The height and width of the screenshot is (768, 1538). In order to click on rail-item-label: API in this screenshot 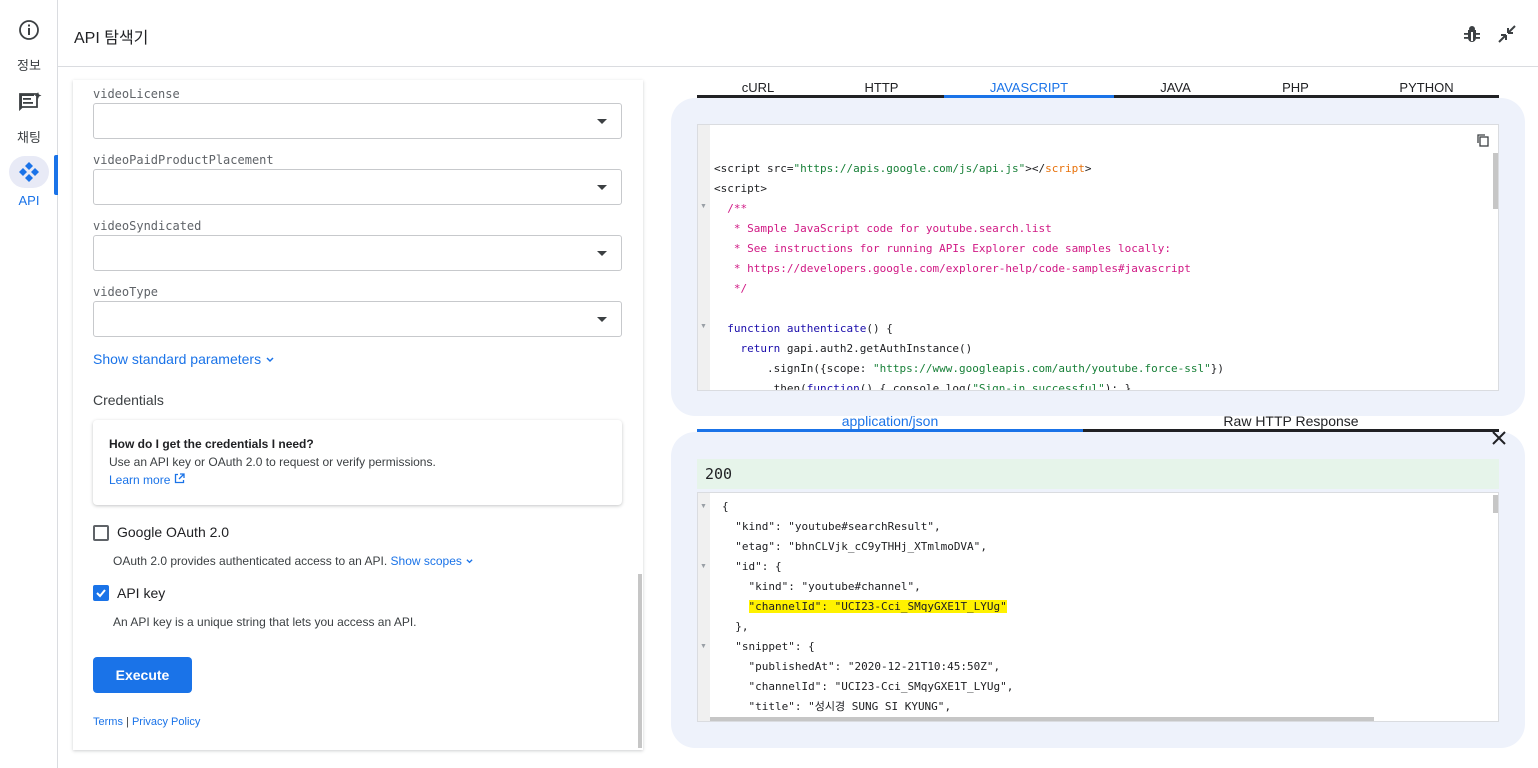, I will do `click(29, 200)`.